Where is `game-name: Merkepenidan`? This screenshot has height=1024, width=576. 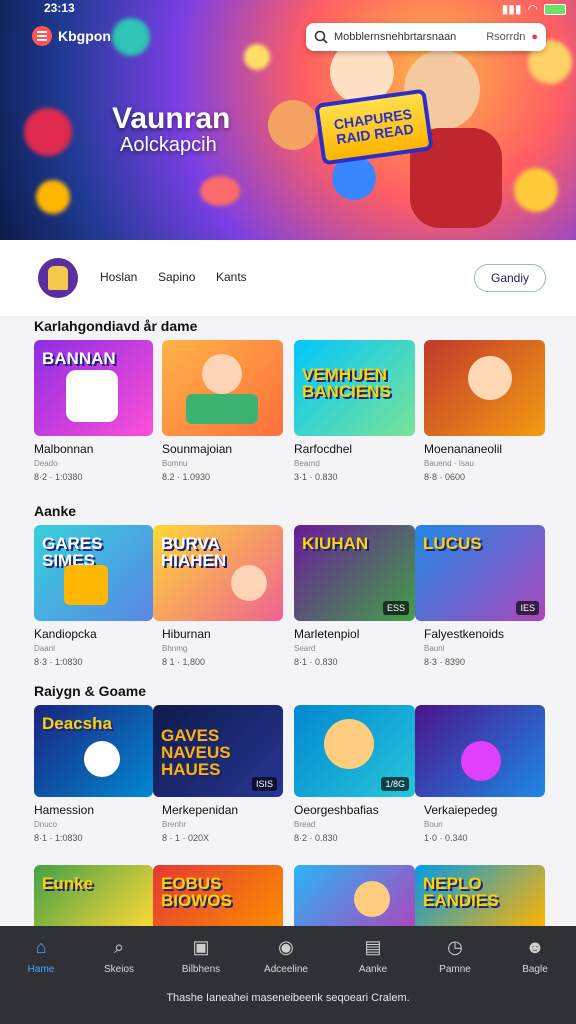
game-name: Merkepenidan is located at coordinates (200, 810).